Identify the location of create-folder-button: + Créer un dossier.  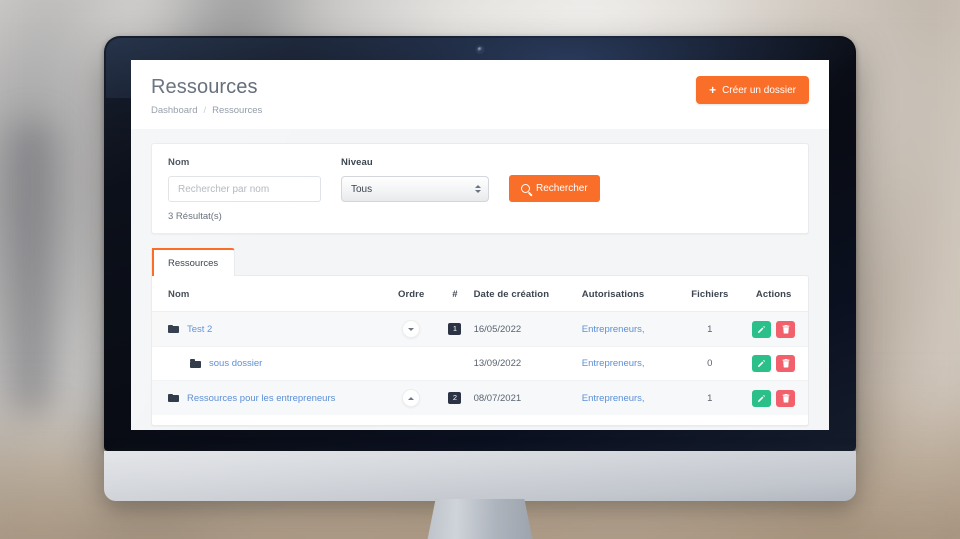
(752, 90).